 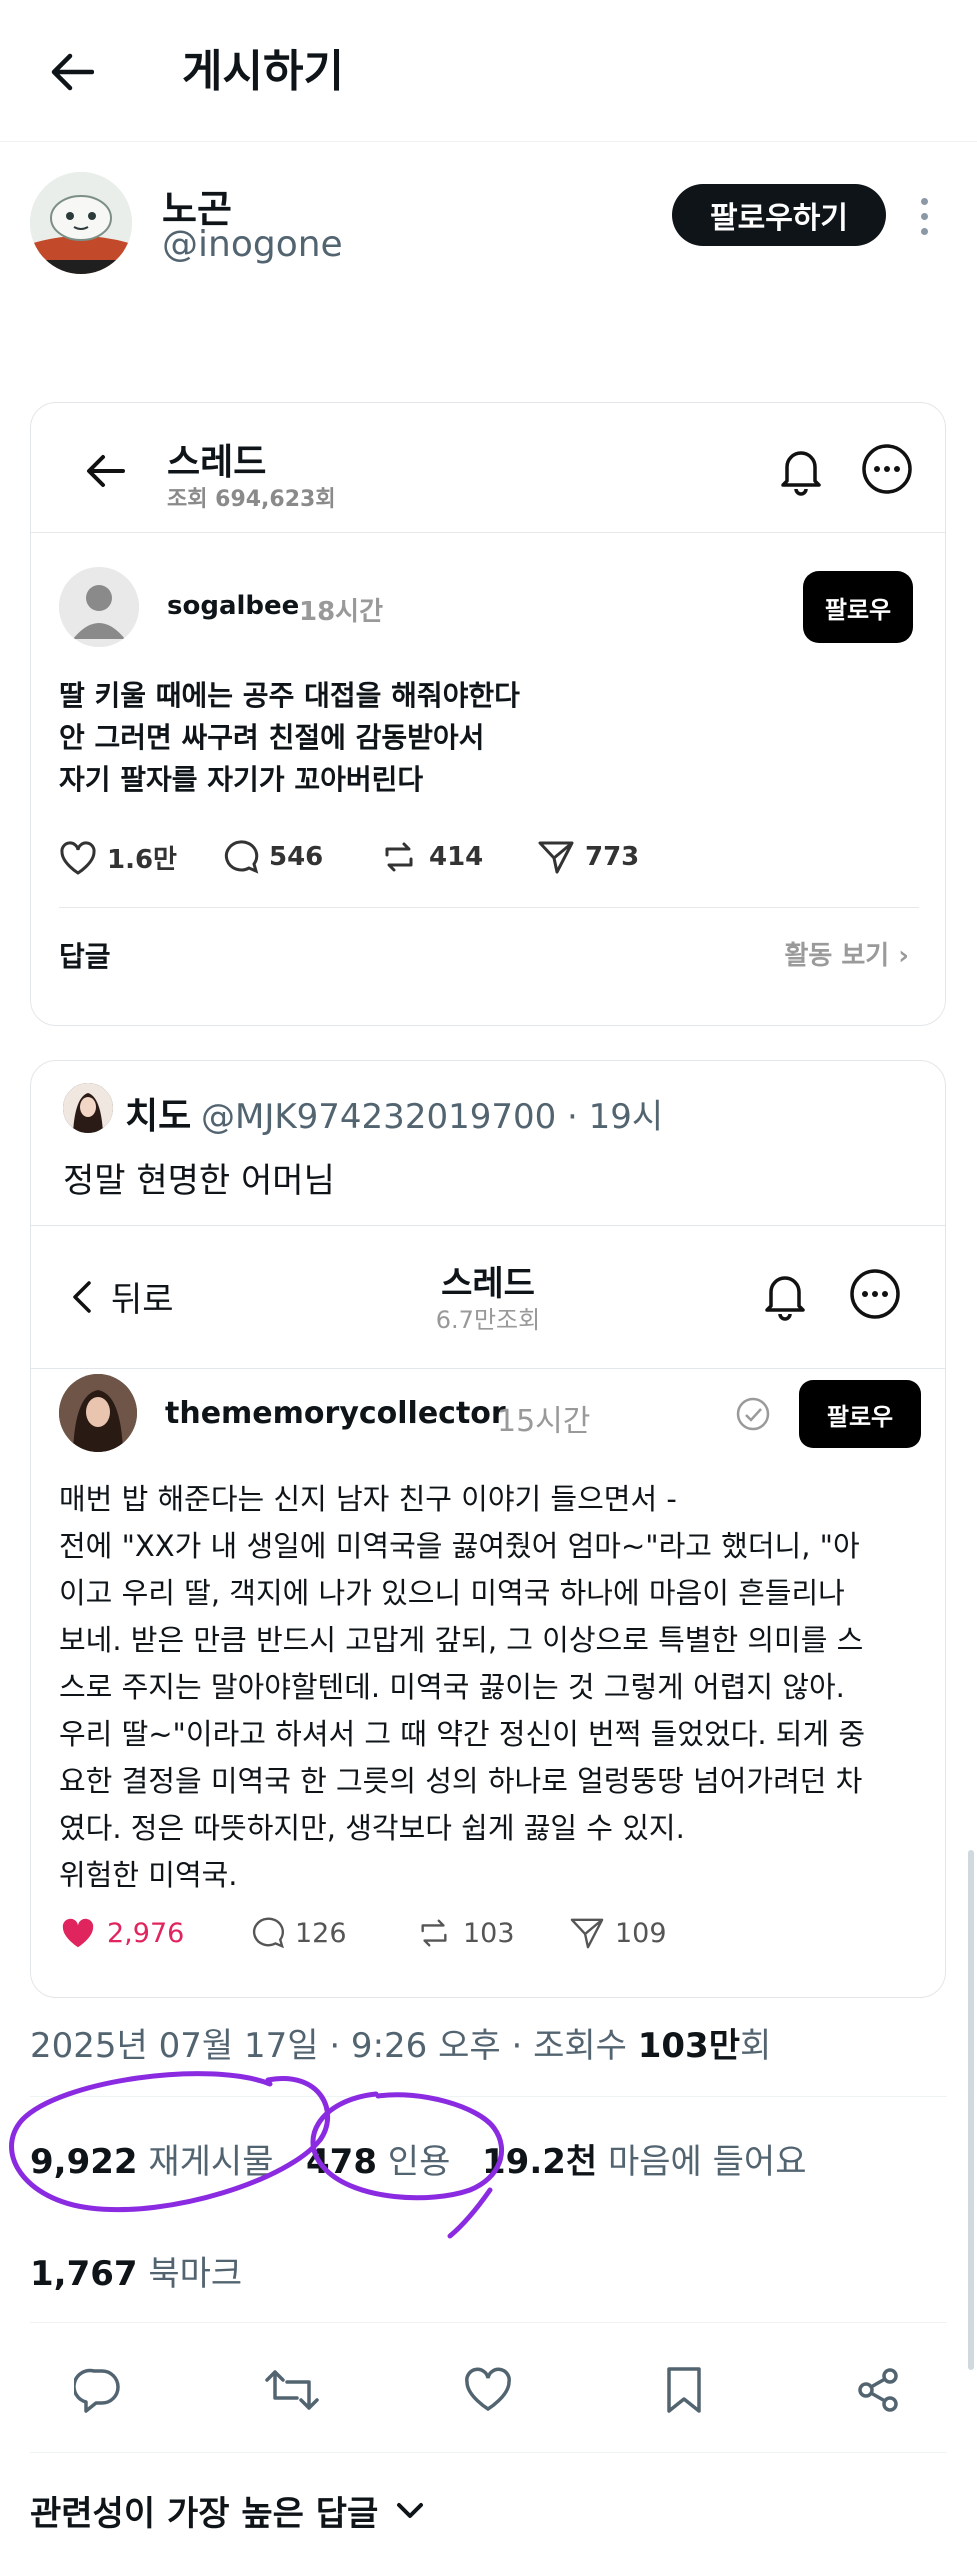 I want to click on inner-reposts: 103, so click(x=465, y=1933).